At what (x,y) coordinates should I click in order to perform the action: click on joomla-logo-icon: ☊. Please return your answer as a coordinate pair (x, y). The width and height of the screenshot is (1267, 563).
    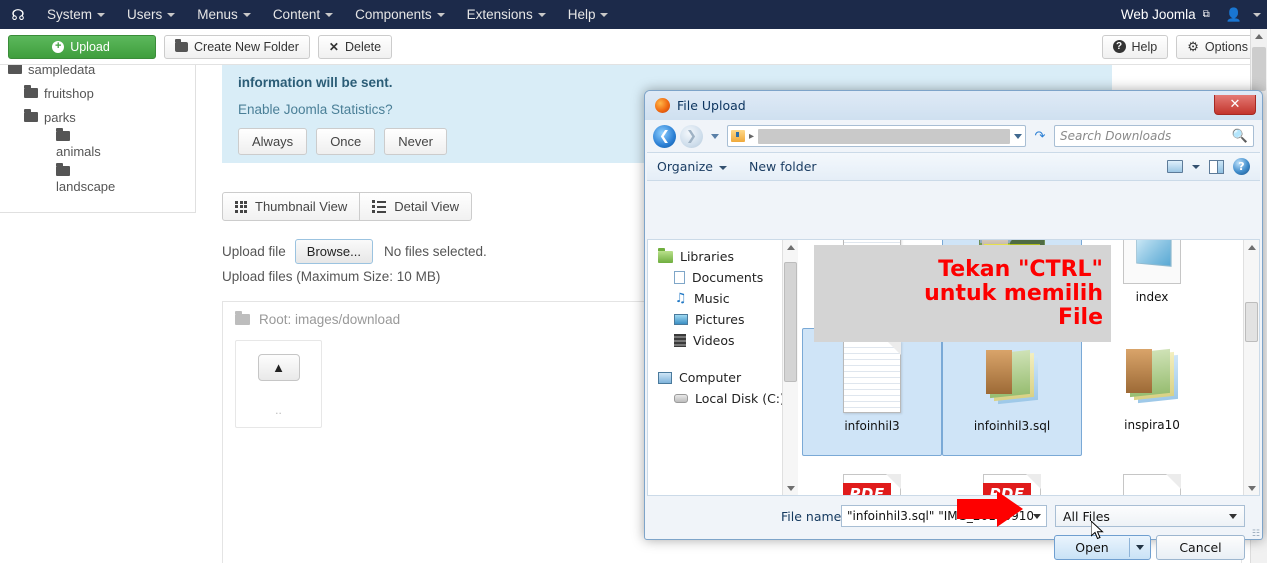
    Looking at the image, I should click on (18, 15).